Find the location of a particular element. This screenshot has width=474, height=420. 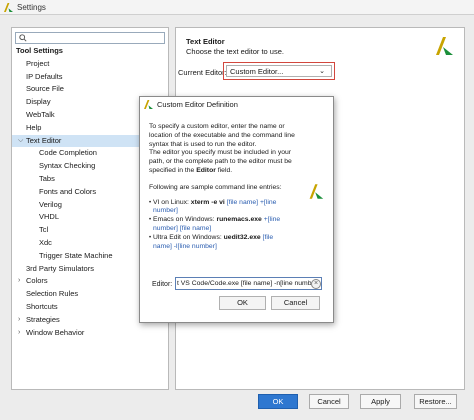

intro-line: syntax that is used to run the editor. is located at coordinates (203, 144).